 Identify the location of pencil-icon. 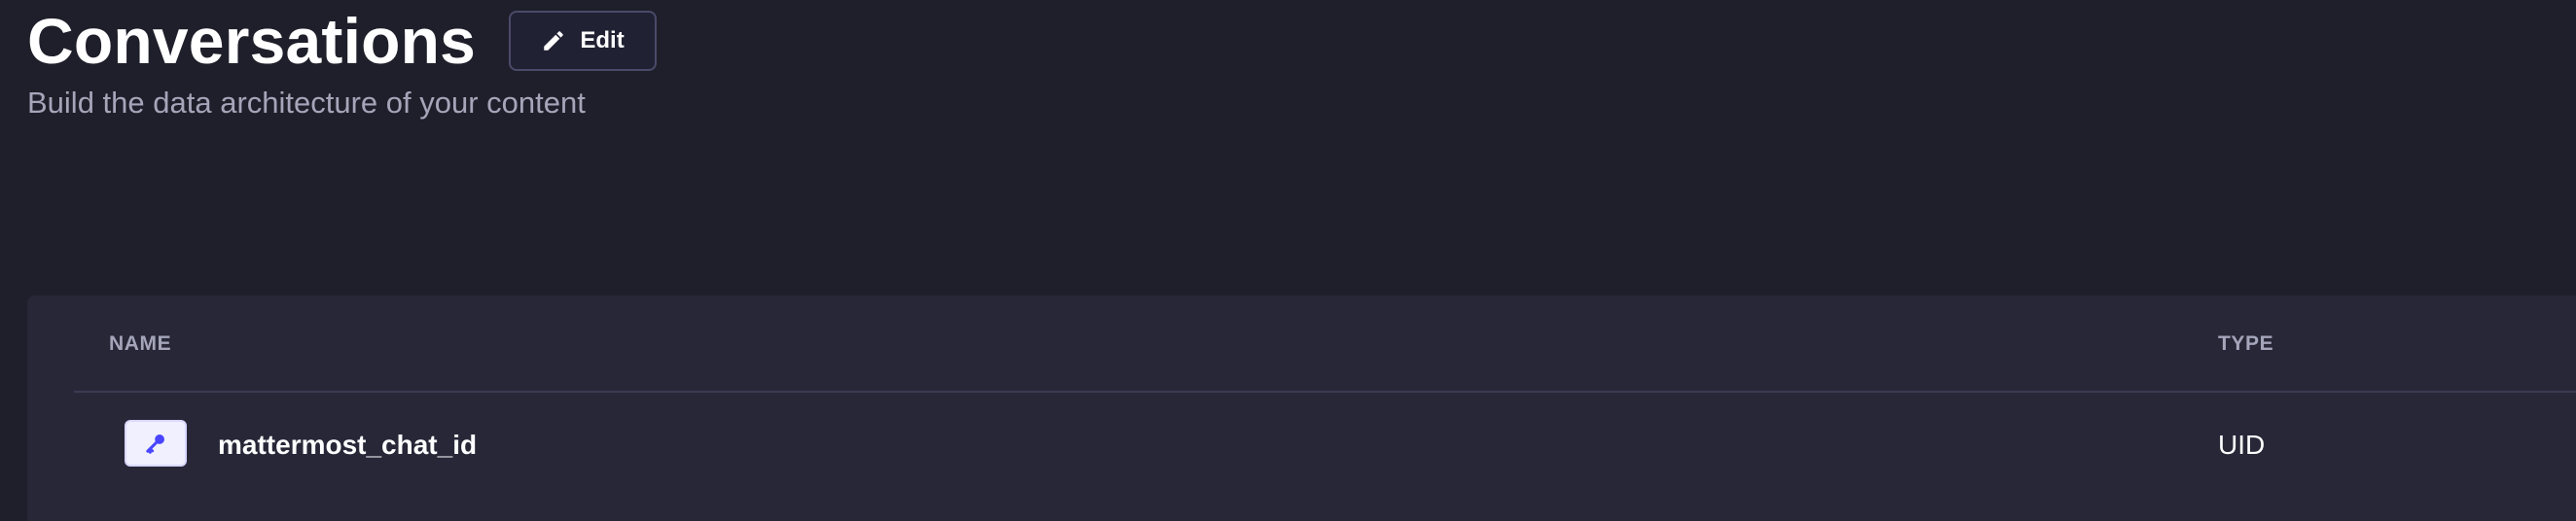
(553, 40).